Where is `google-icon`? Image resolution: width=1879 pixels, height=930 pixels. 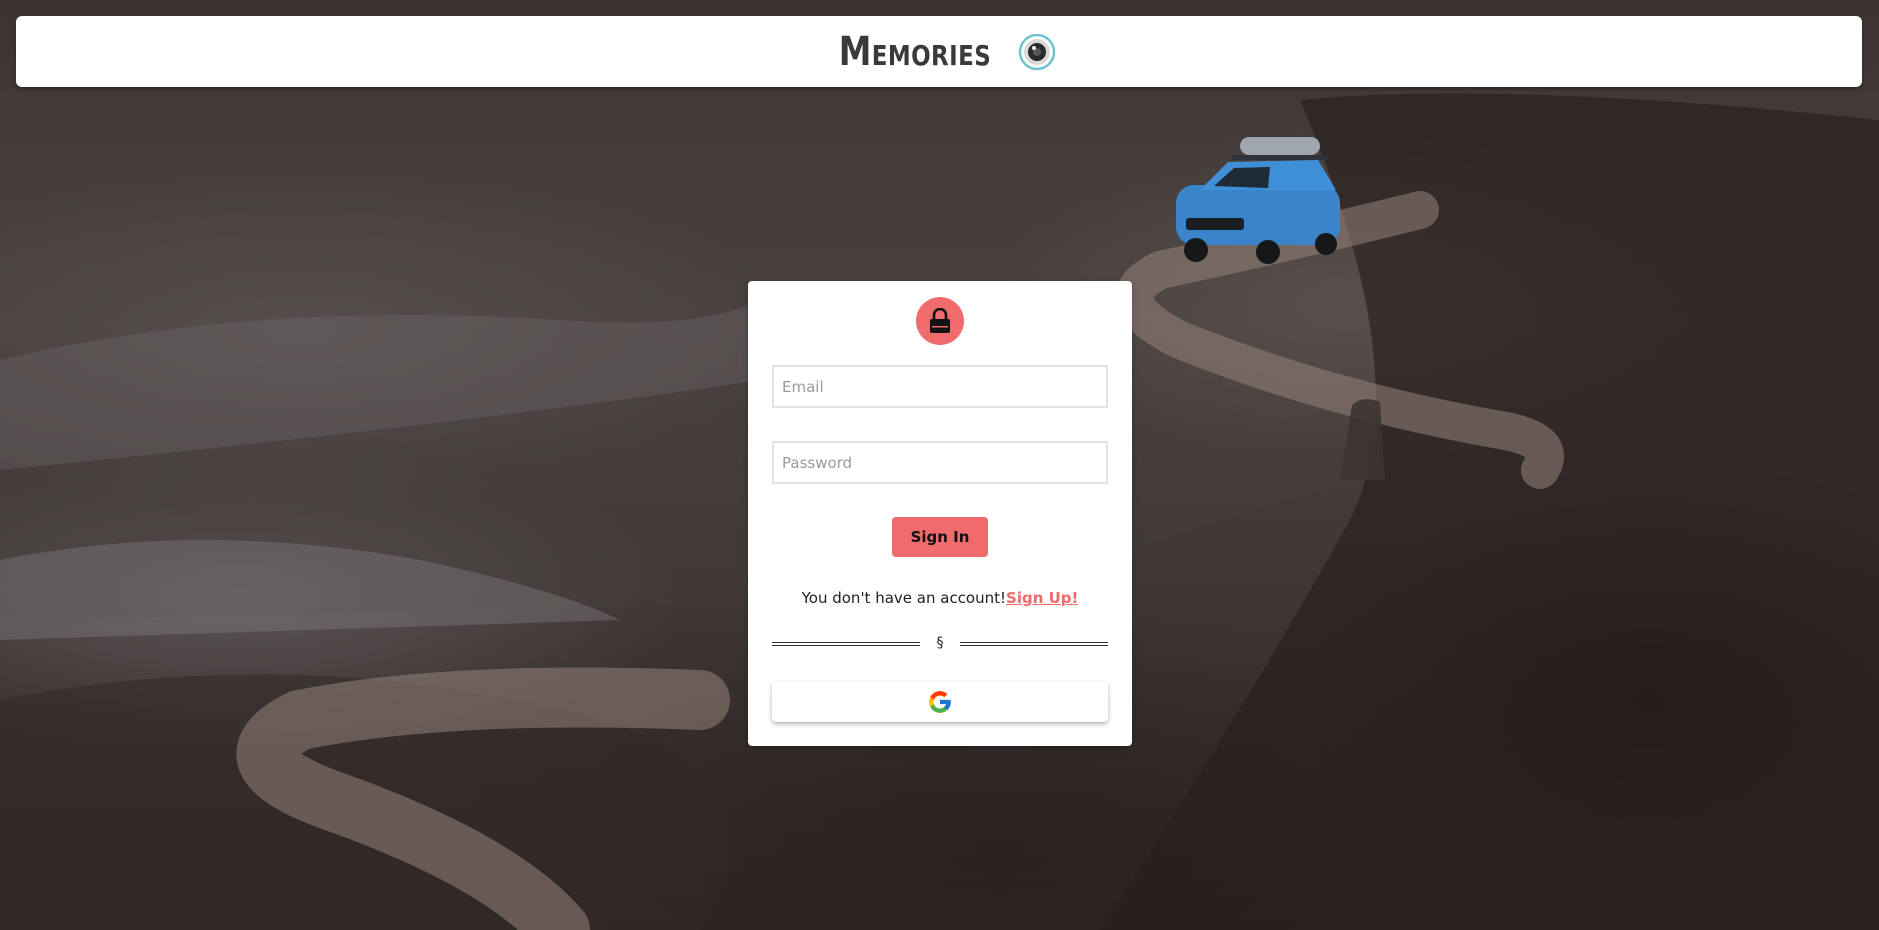 google-icon is located at coordinates (940, 702).